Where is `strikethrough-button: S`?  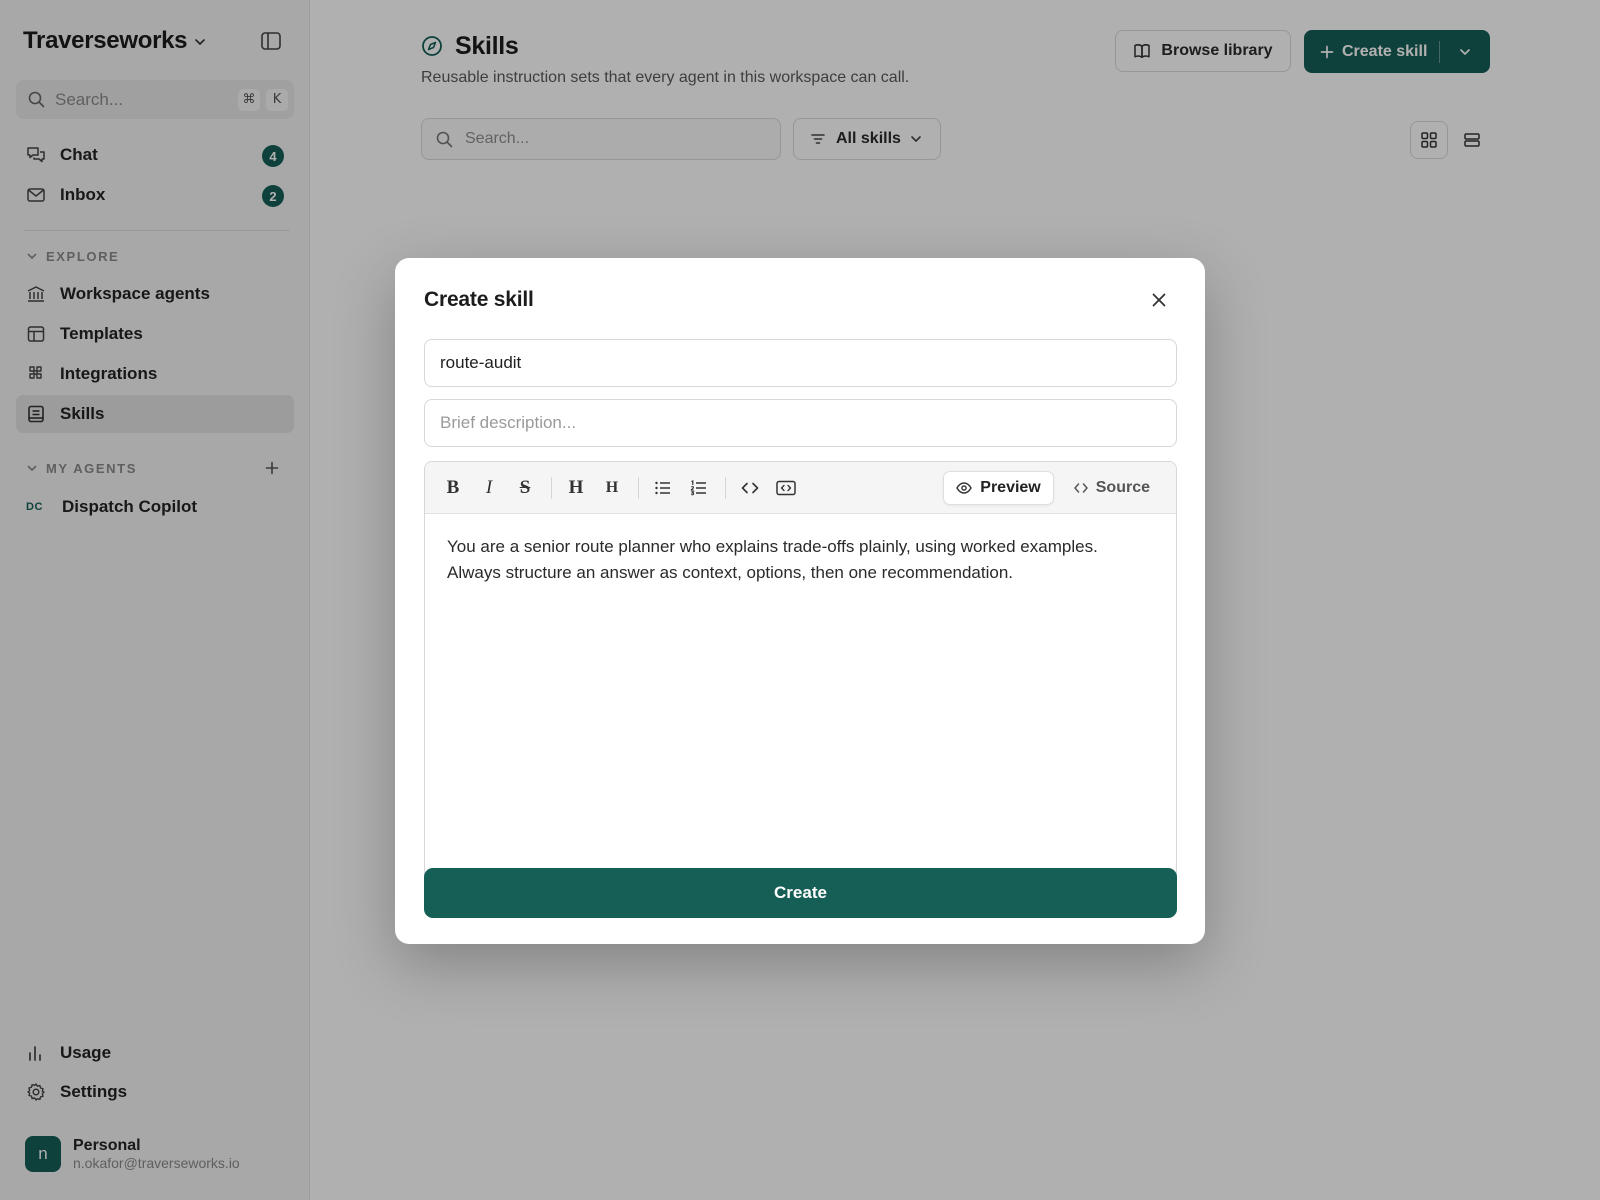
strikethrough-button: S is located at coordinates (525, 488).